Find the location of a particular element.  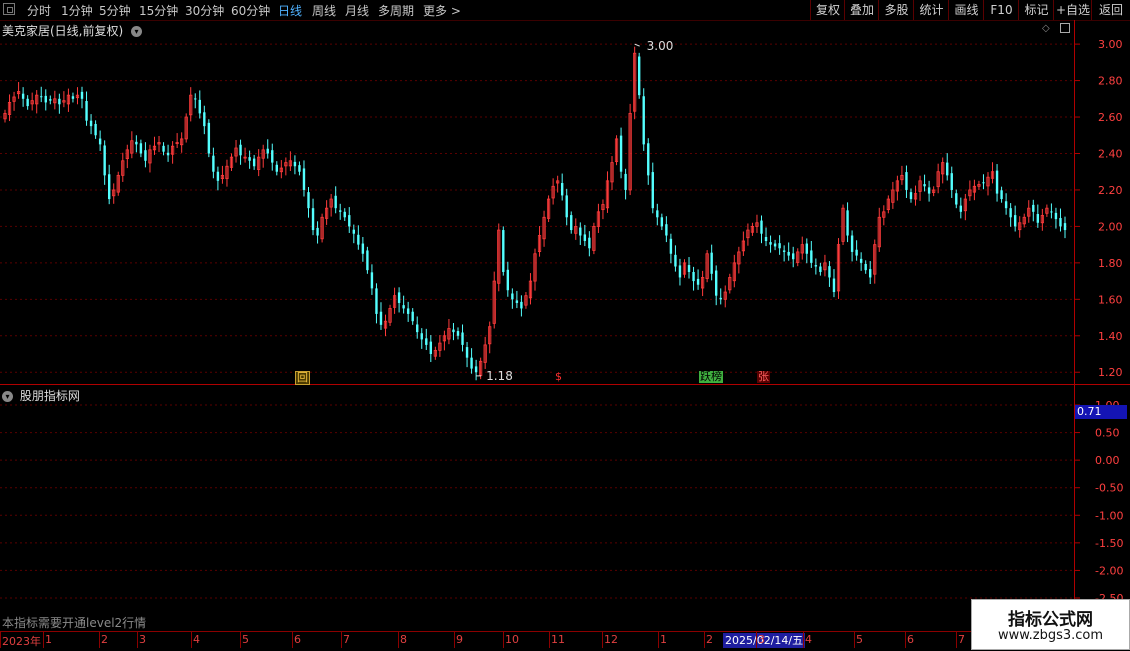

signal-marker: 张 is located at coordinates (763, 377).